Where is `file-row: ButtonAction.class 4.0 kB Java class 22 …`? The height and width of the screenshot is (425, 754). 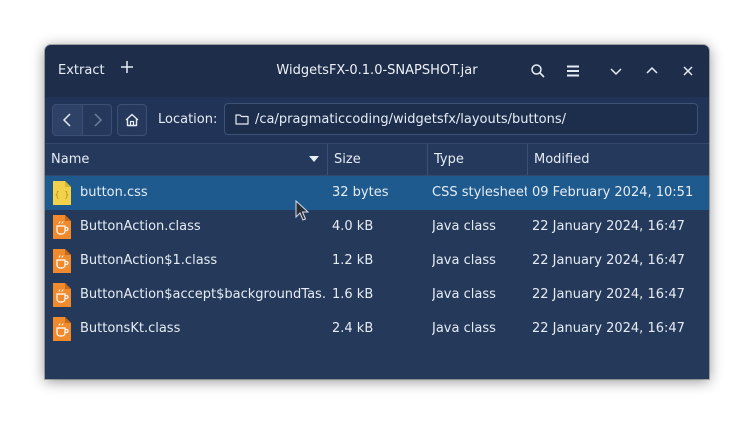
file-row: ButtonAction.class 4.0 kB Java class 22 … is located at coordinates (377, 227).